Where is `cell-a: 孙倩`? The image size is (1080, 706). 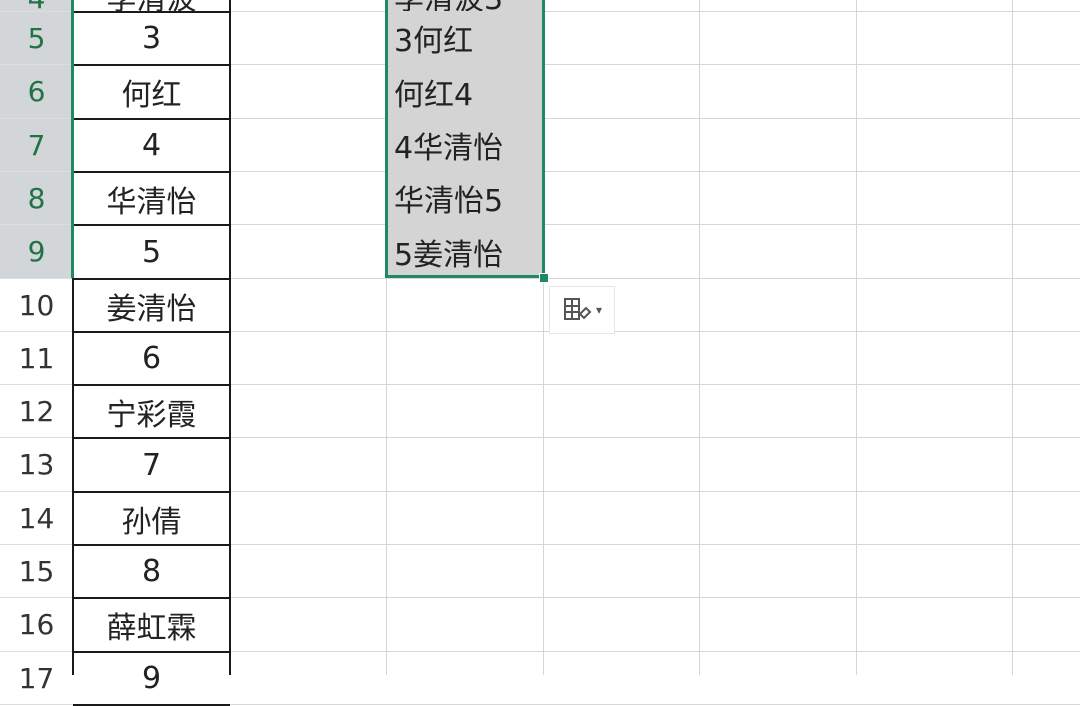 cell-a: 孙倩 is located at coordinates (151, 518).